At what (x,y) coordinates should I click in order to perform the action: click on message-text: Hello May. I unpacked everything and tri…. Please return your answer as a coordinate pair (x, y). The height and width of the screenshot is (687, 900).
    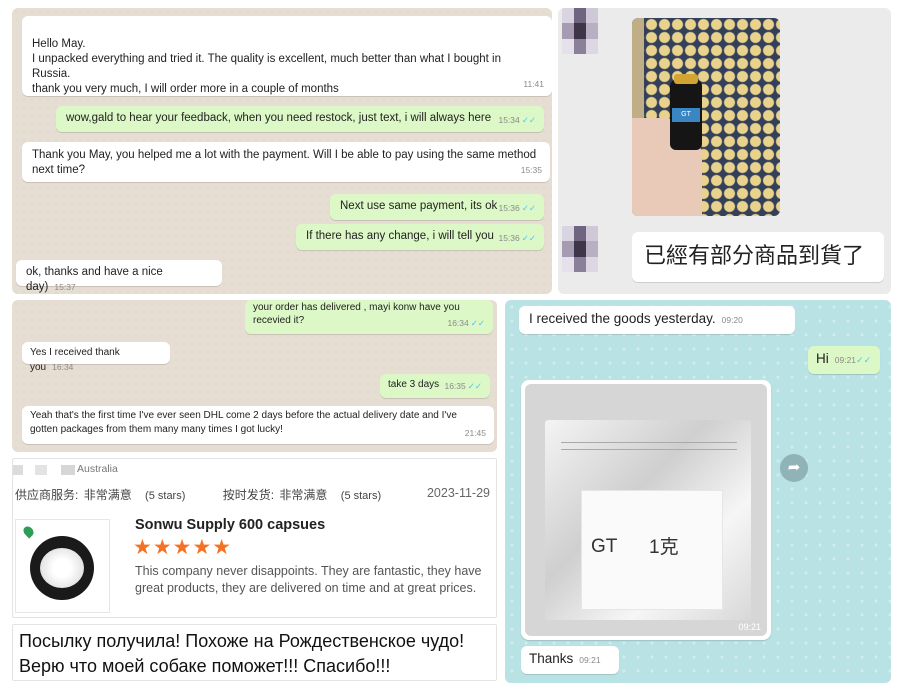
    Looking at the image, I should click on (267, 66).